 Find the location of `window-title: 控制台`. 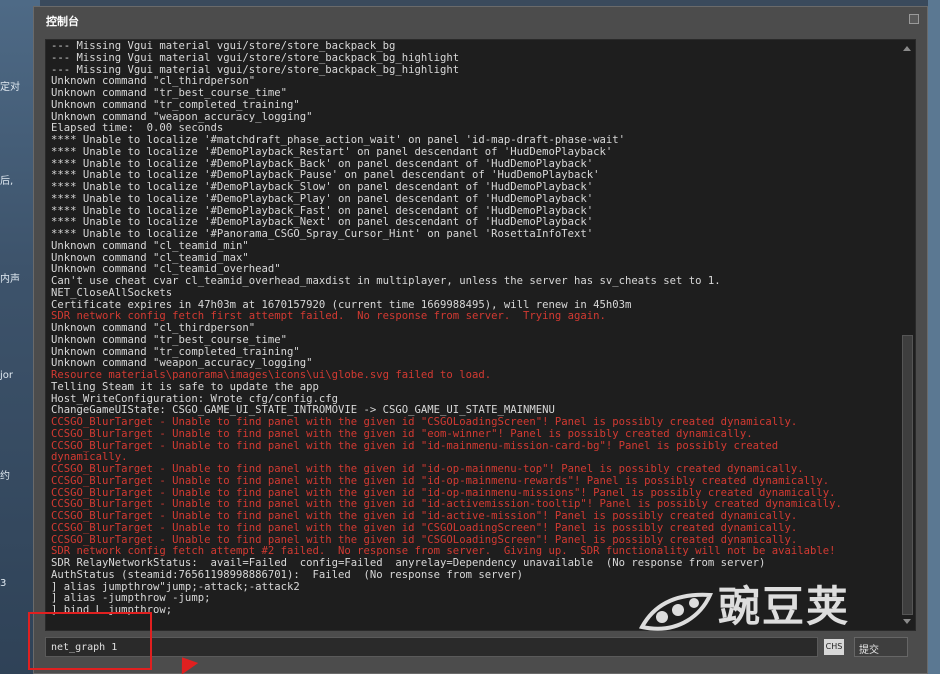

window-title: 控制台 is located at coordinates (62, 21).